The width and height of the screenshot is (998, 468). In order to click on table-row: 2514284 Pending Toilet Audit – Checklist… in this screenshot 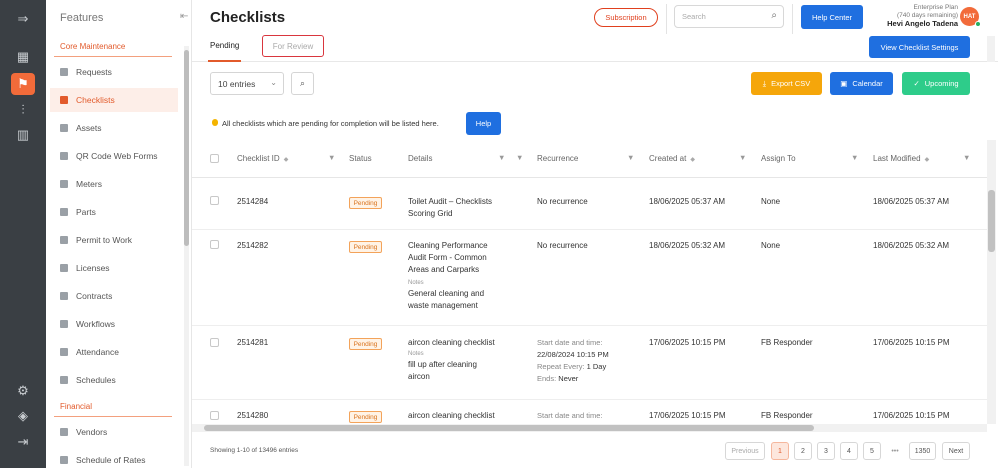, I will do `click(589, 208)`.